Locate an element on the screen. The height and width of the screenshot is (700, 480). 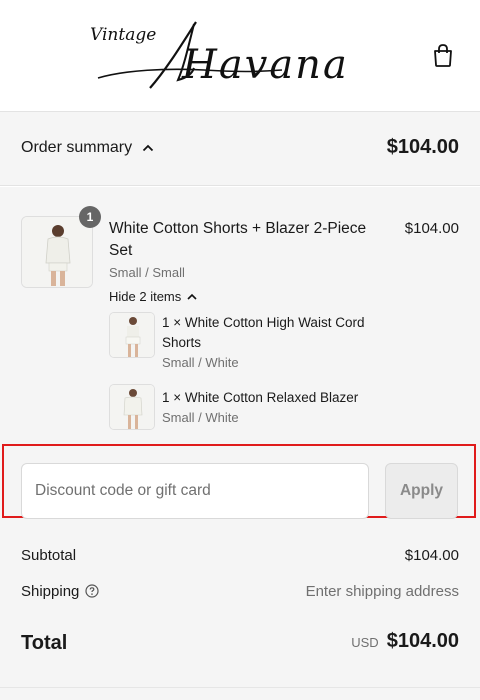
logo-small-text: Vintage is located at coordinates (123, 35).